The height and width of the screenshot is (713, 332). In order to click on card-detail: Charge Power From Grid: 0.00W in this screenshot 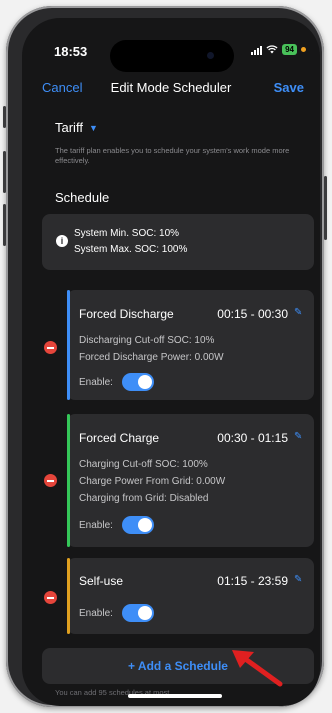, I will do `click(152, 481)`.